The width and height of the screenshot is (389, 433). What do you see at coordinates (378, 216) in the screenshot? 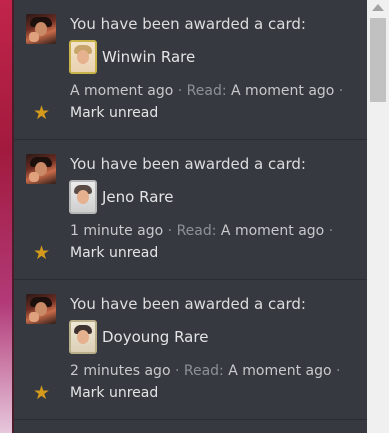
I see `scrollbar` at bounding box center [378, 216].